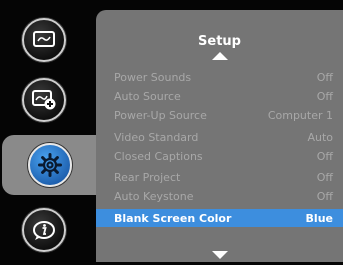 The image size is (343, 265). What do you see at coordinates (300, 115) in the screenshot?
I see `menu-item-value: Computer 1` at bounding box center [300, 115].